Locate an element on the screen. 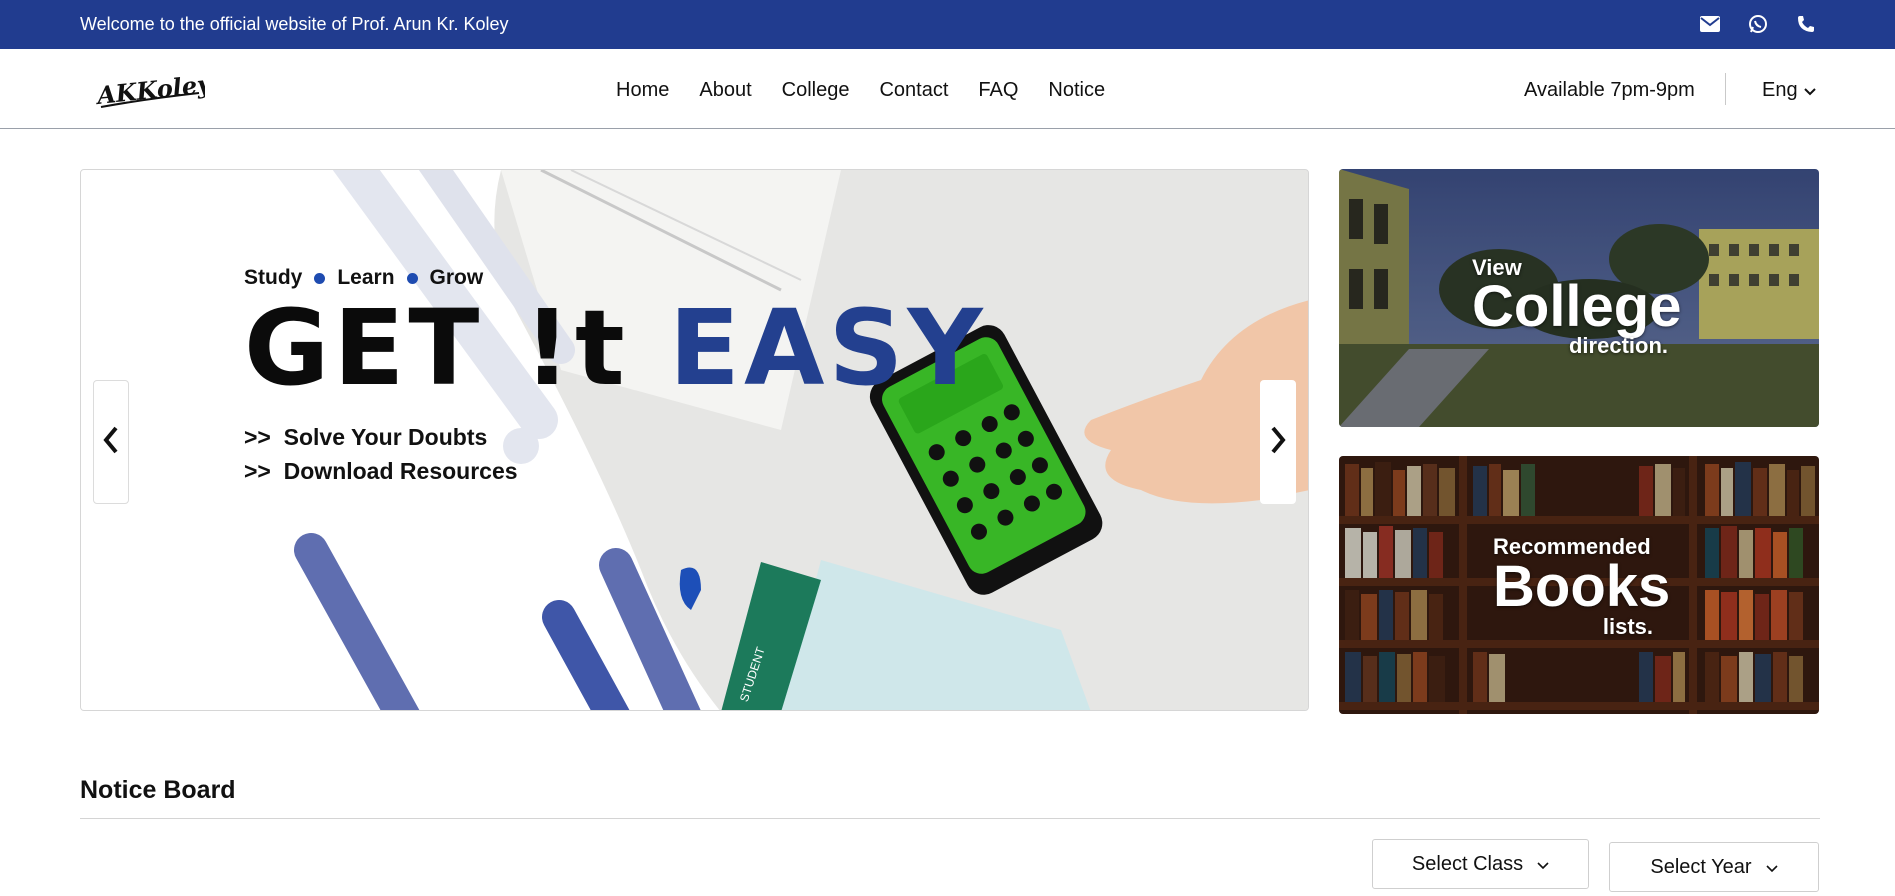  recommended-books-card: Recommended Books lists. is located at coordinates (1579, 585).